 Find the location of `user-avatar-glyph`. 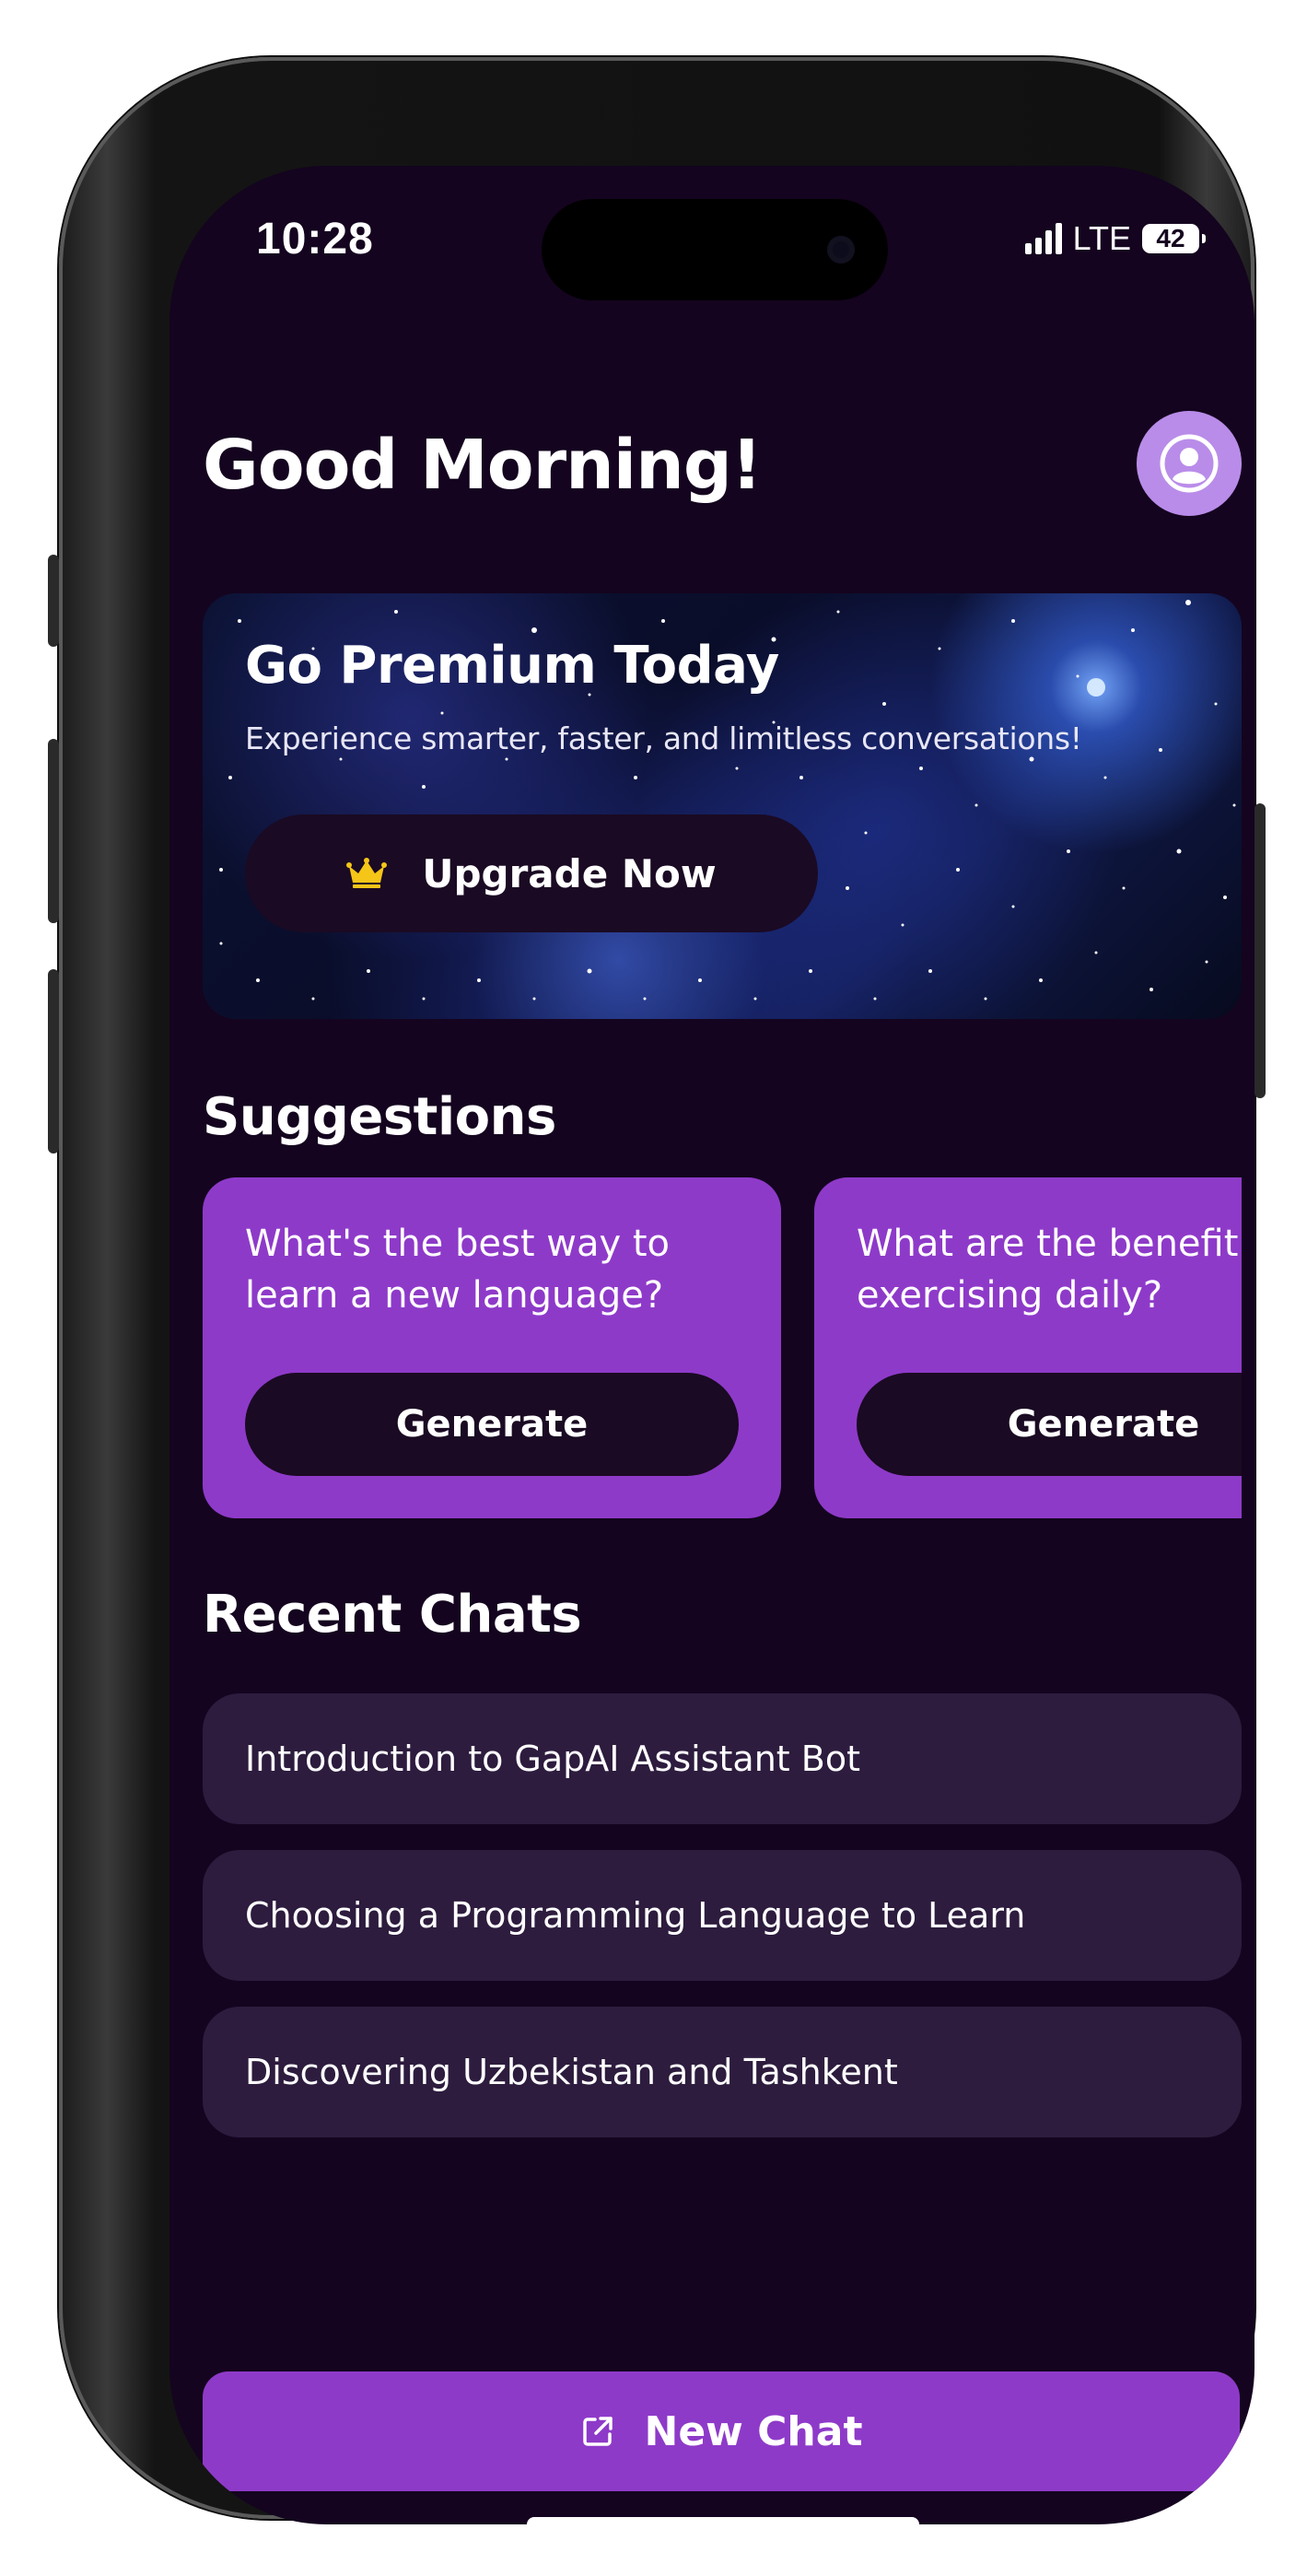

user-avatar-glyph is located at coordinates (1190, 463).